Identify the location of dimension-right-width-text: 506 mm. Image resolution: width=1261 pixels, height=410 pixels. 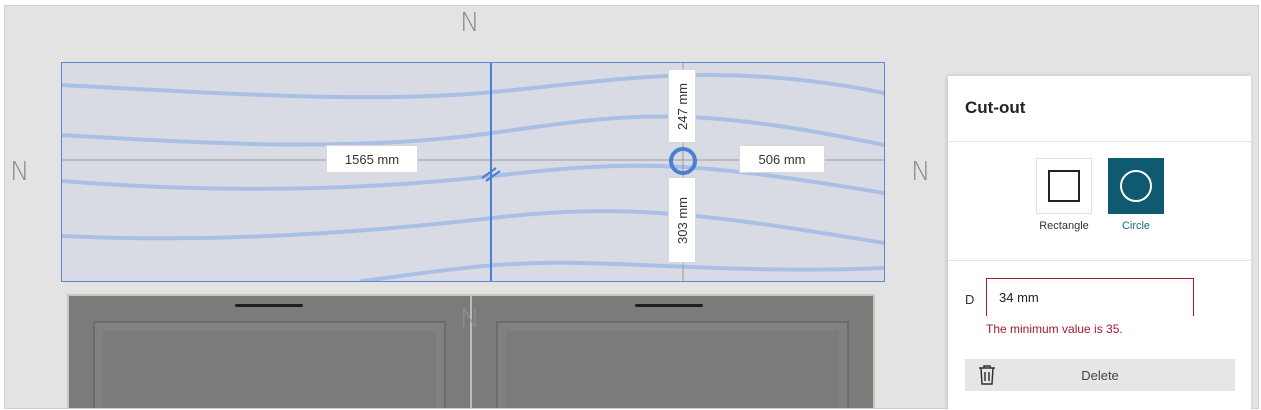
(782, 159).